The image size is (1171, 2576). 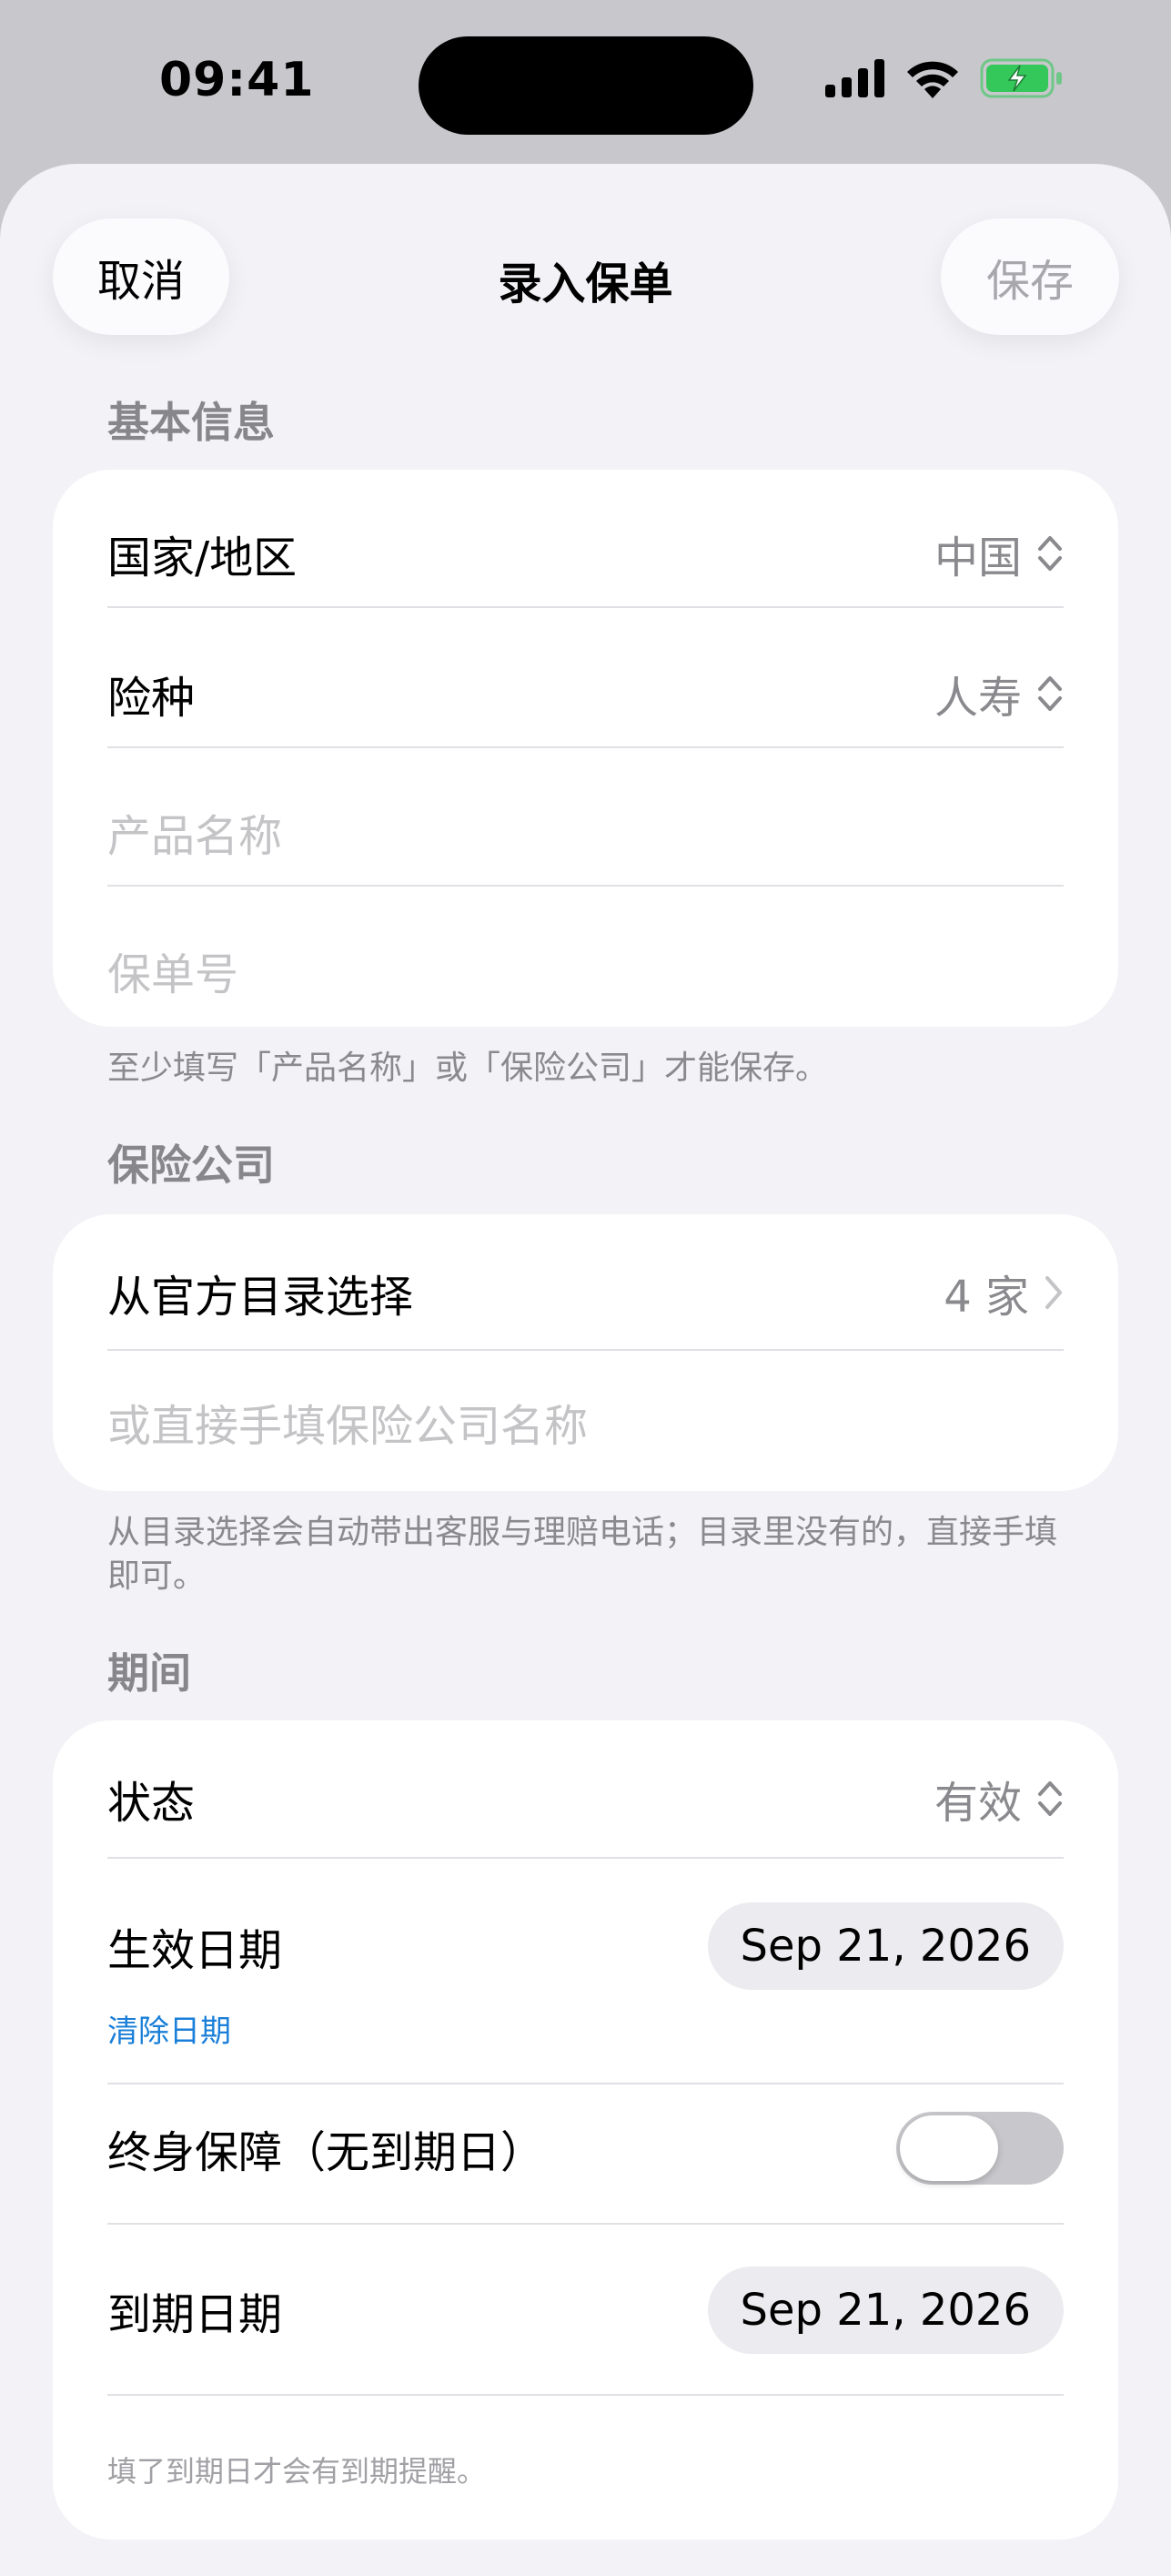 I want to click on lifetime-coverage-toggle, so click(x=980, y=2148).